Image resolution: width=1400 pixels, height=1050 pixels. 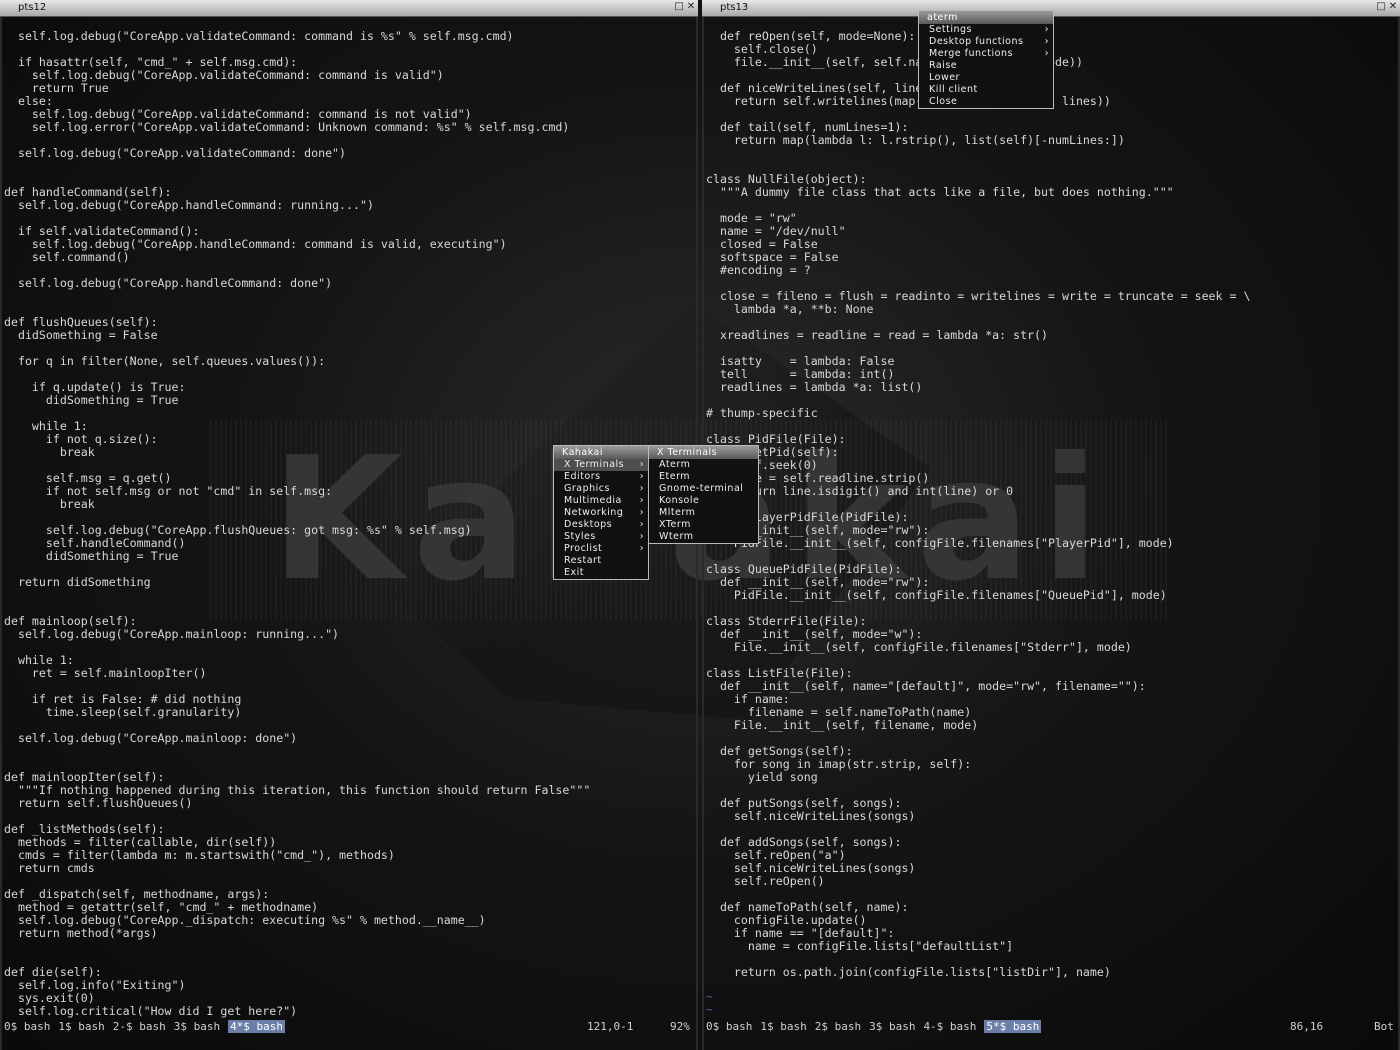 What do you see at coordinates (587, 488) in the screenshot?
I see `menu-item-label: Graphics` at bounding box center [587, 488].